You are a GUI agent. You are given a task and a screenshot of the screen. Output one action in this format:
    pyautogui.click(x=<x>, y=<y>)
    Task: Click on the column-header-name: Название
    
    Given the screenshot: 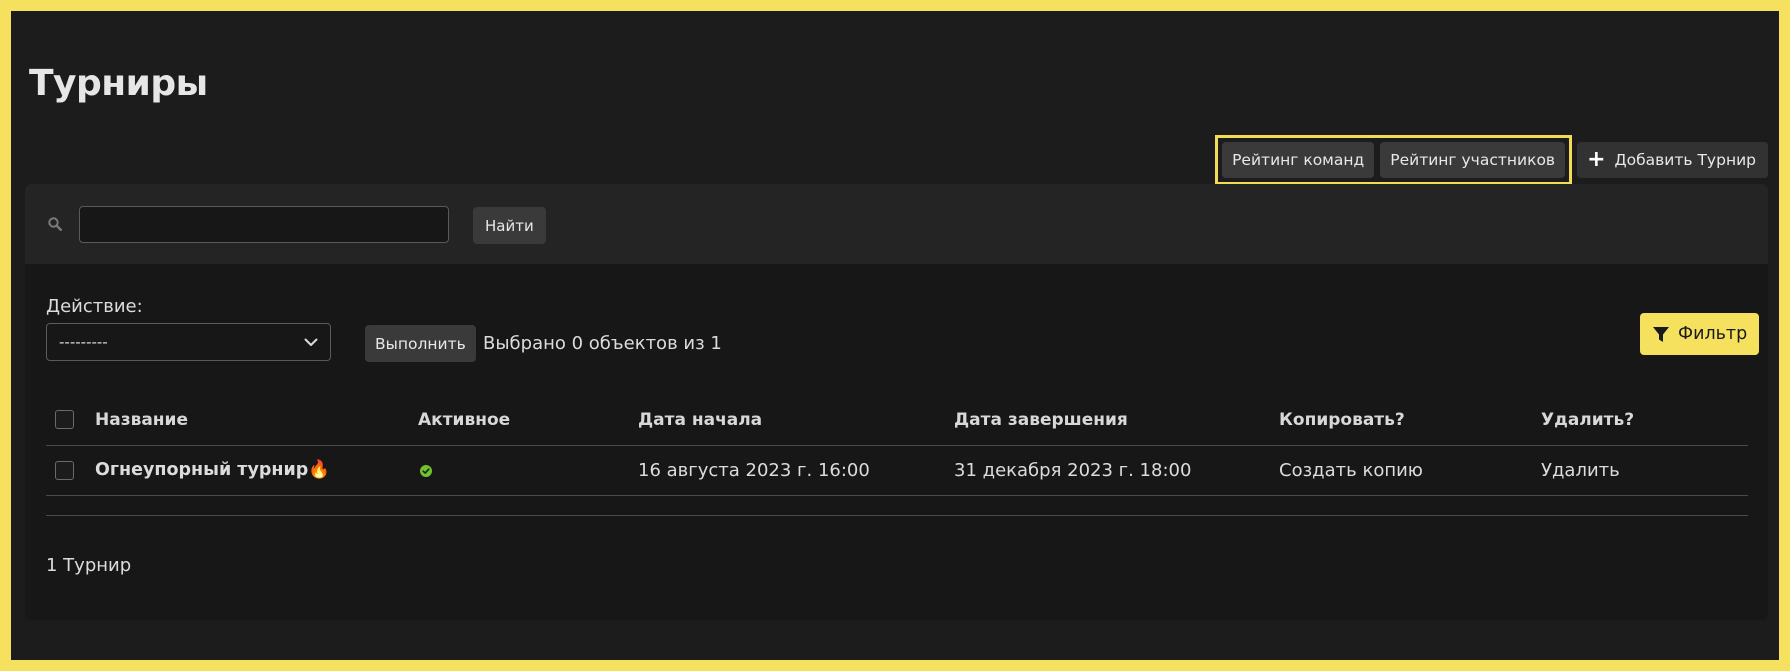 What is the action you would take?
    pyautogui.click(x=256, y=420)
    